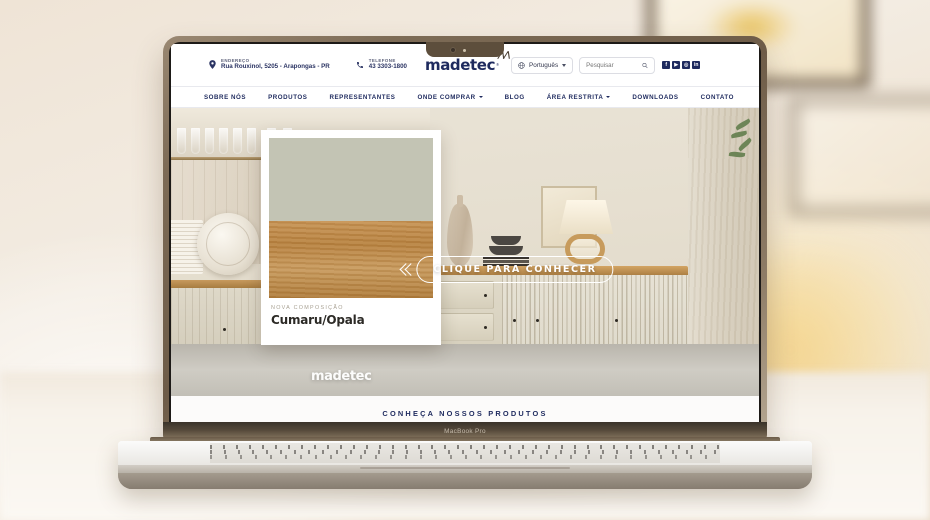 This screenshot has width=930, height=520. I want to click on language-selector: Português, so click(542, 65).